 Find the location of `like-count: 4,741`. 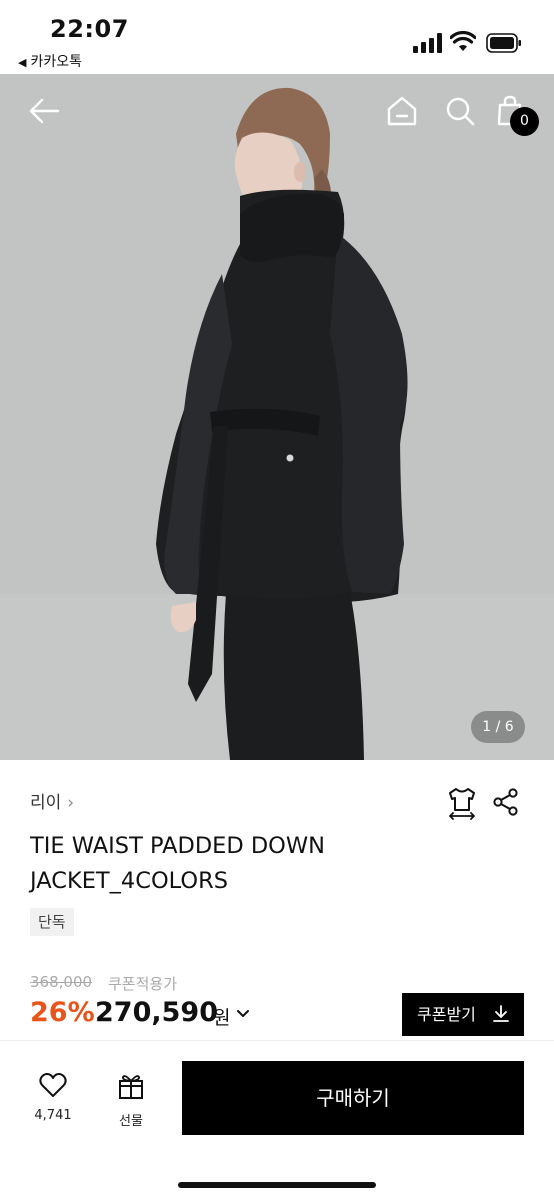

like-count: 4,741 is located at coordinates (53, 1115).